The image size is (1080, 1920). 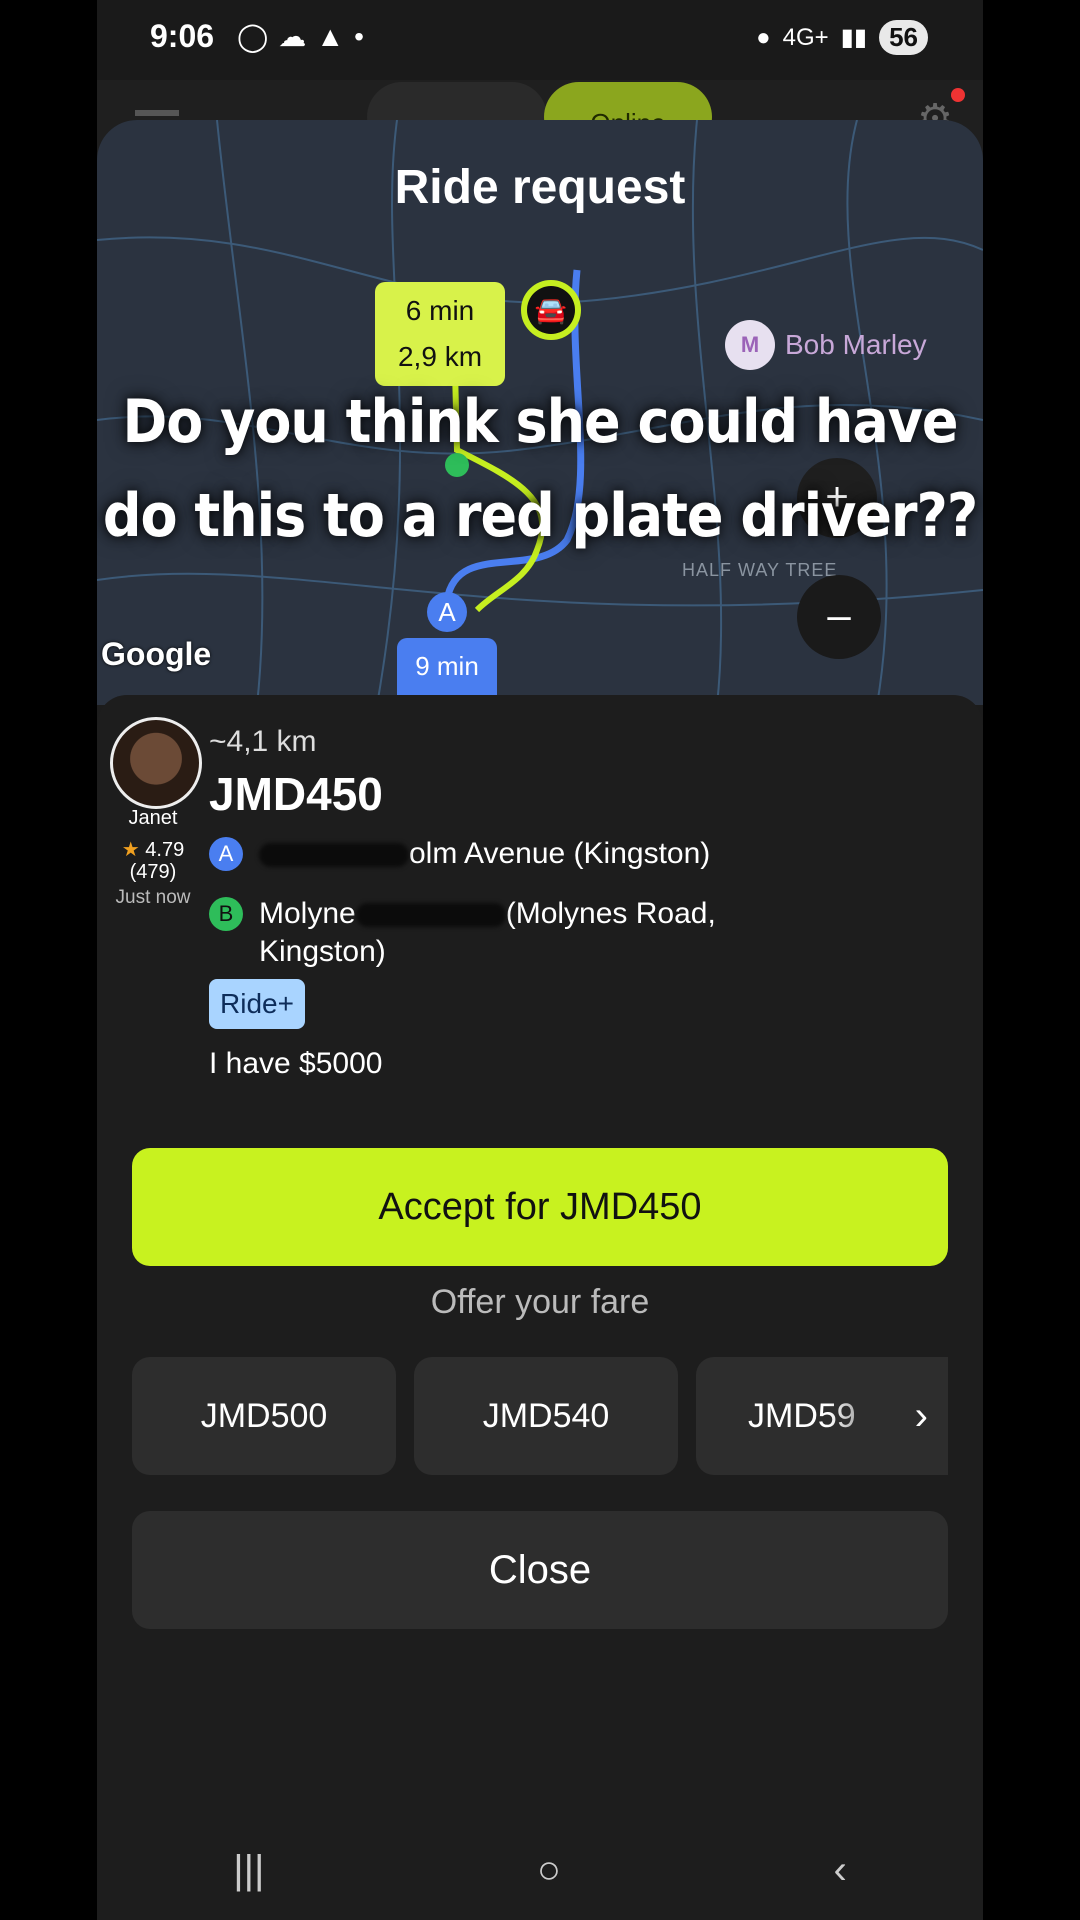 What do you see at coordinates (856, 344) in the screenshot?
I see `poi-label: Bob Marley` at bounding box center [856, 344].